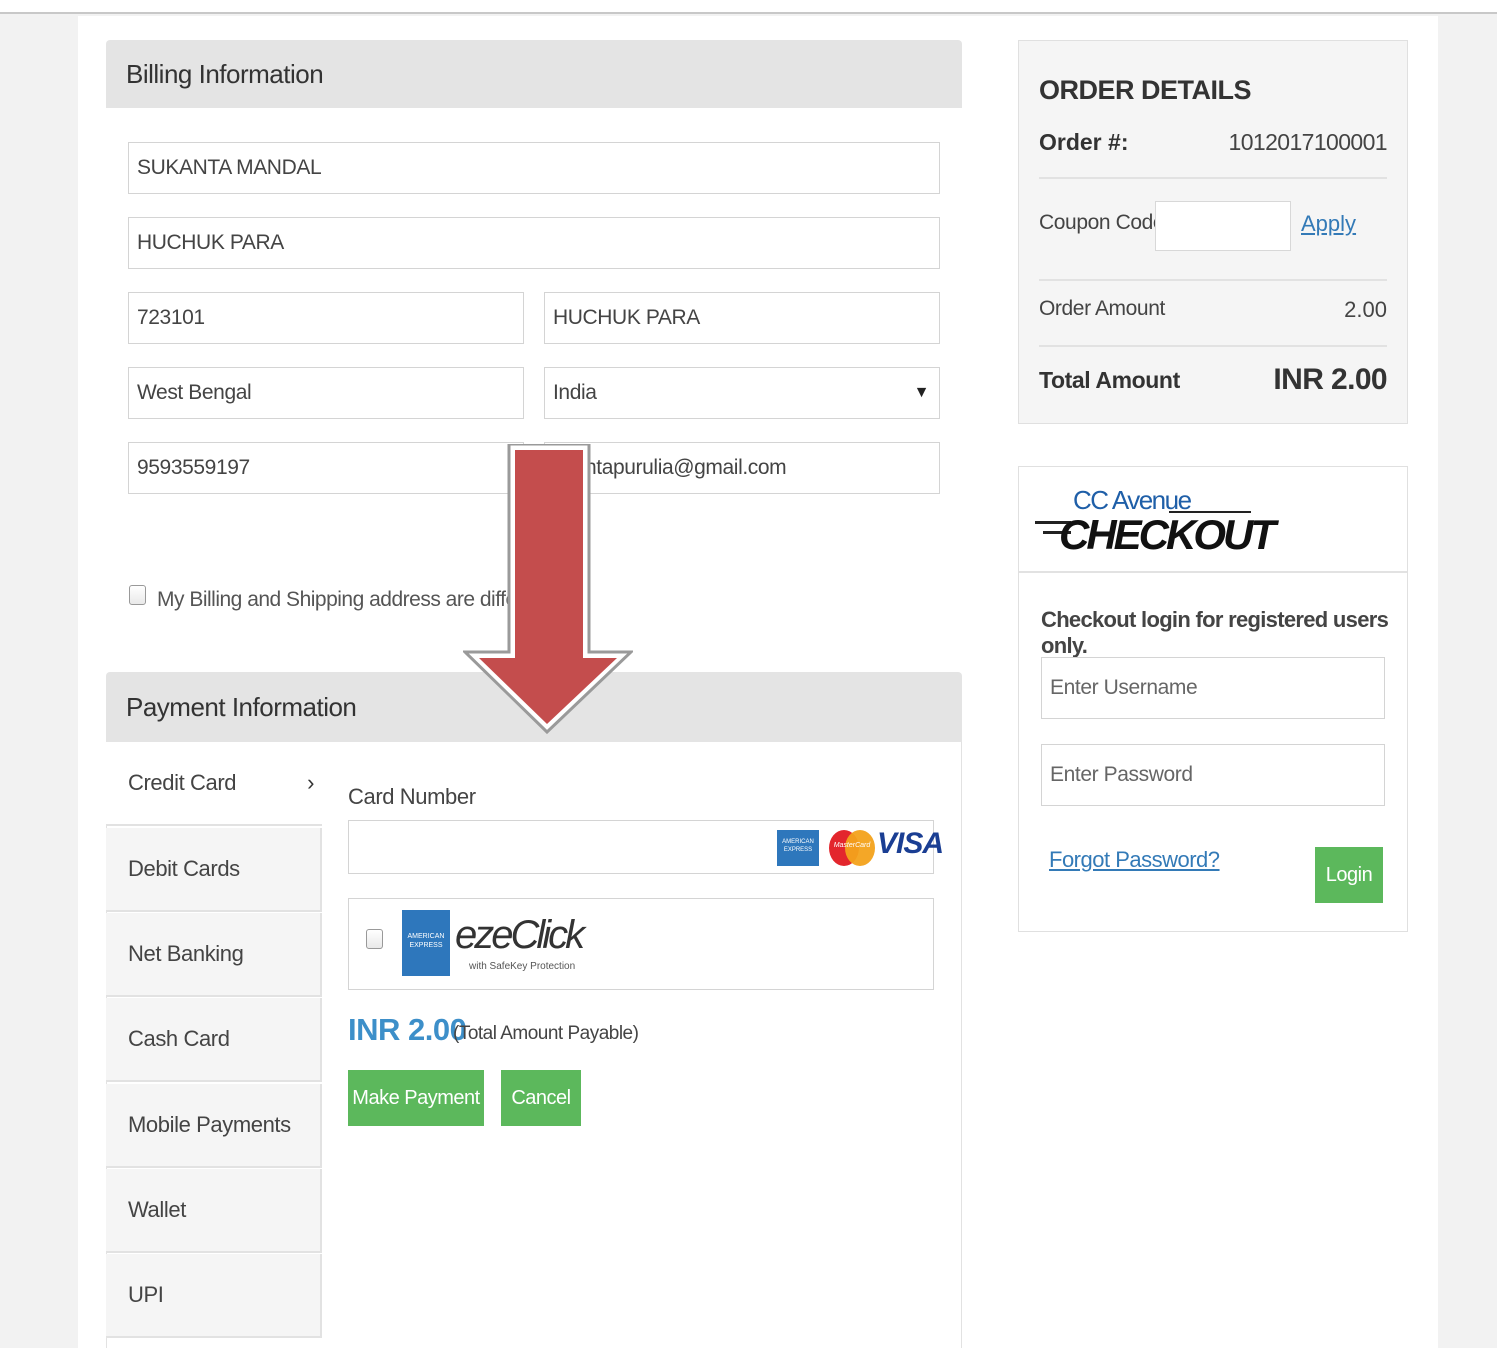 This screenshot has height=1348, width=1497. Describe the element at coordinates (548, 589) in the screenshot. I see `down-arrow-annotation-icon` at that location.